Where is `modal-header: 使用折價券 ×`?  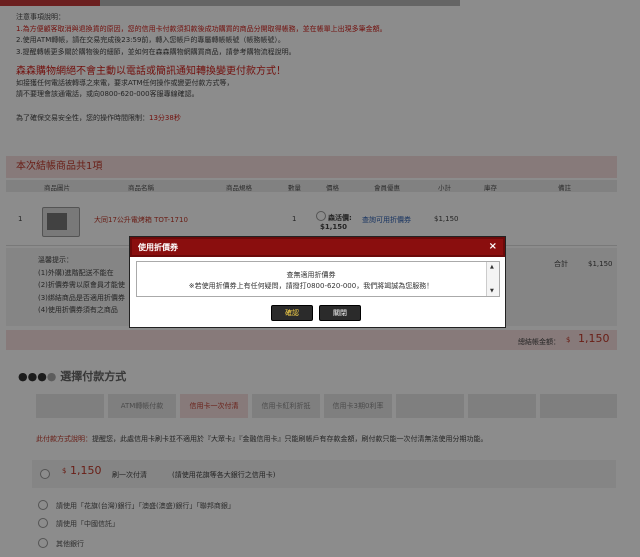 modal-header: 使用折價券 × is located at coordinates (317, 247).